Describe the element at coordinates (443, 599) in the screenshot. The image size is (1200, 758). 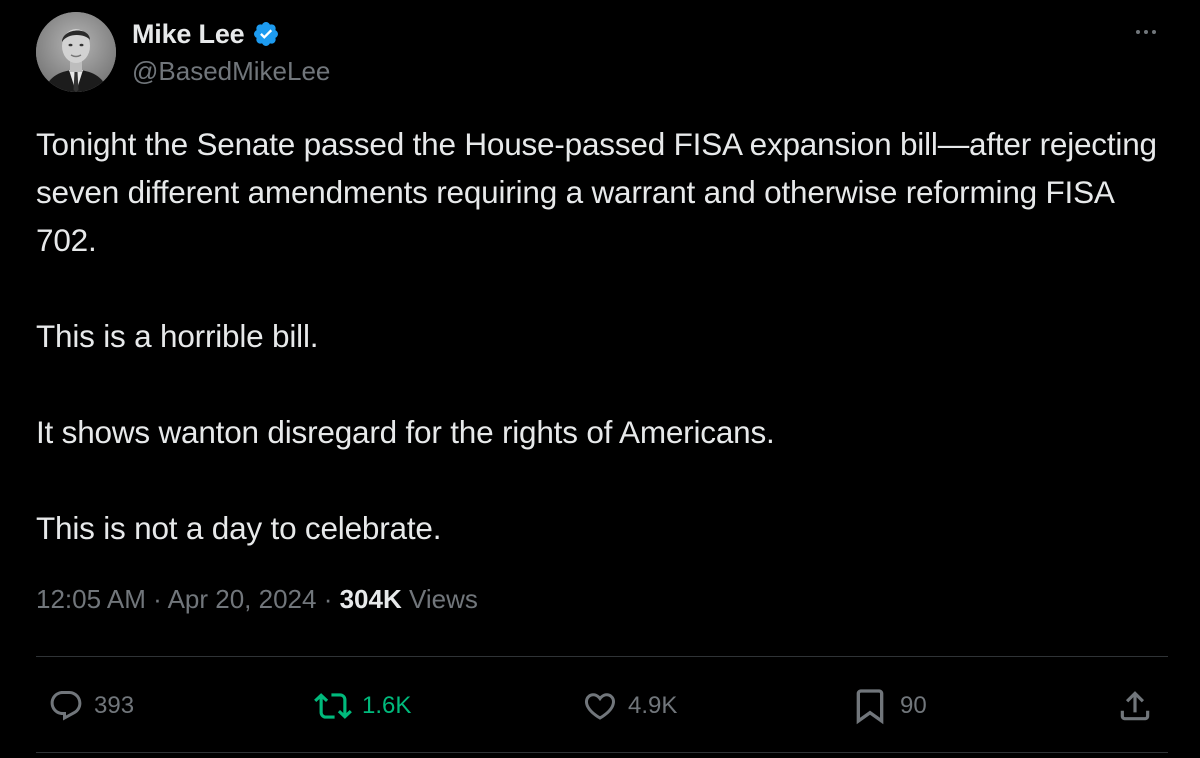
I see `views-label: Views` at that location.